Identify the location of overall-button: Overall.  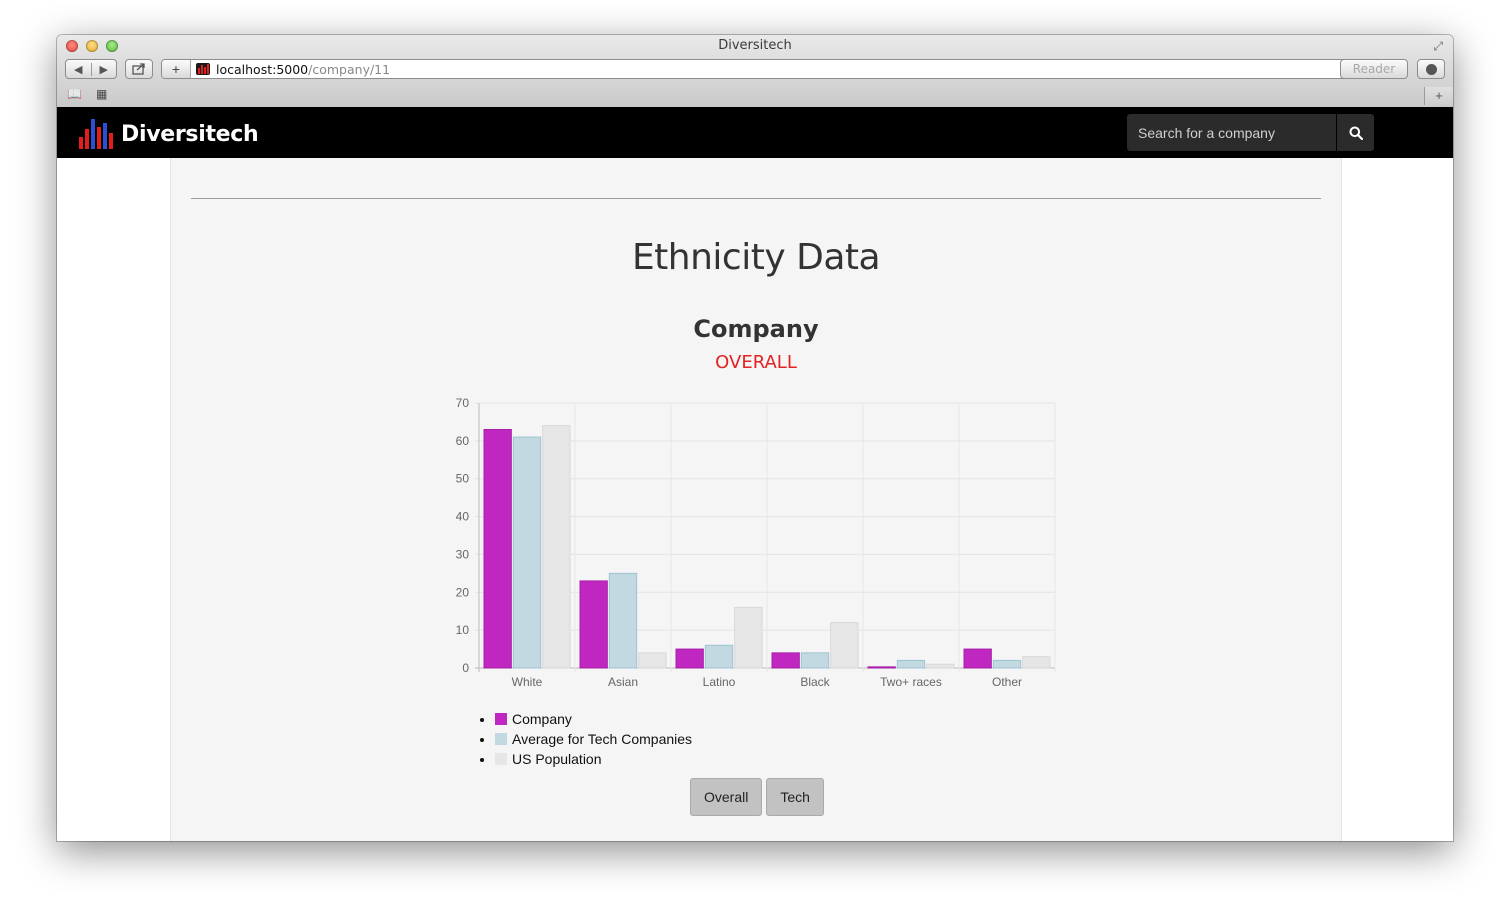
(726, 797).